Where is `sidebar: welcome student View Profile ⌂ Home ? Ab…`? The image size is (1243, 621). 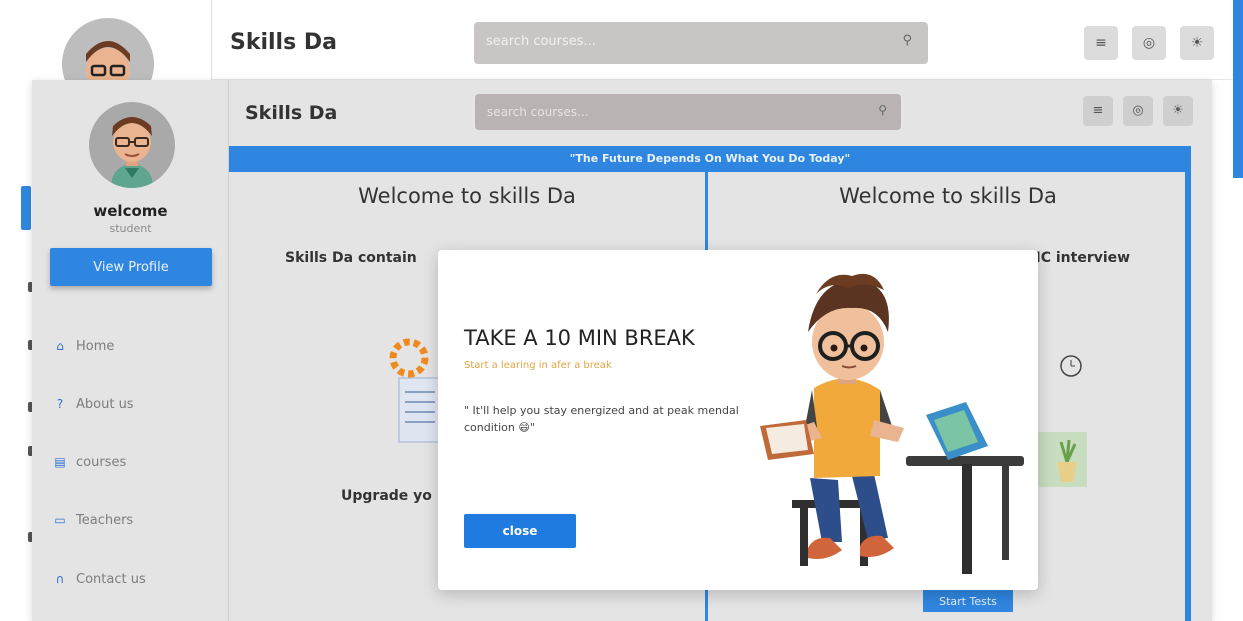
sidebar: welcome student View Profile ⌂ Home ? Ab… is located at coordinates (130, 350).